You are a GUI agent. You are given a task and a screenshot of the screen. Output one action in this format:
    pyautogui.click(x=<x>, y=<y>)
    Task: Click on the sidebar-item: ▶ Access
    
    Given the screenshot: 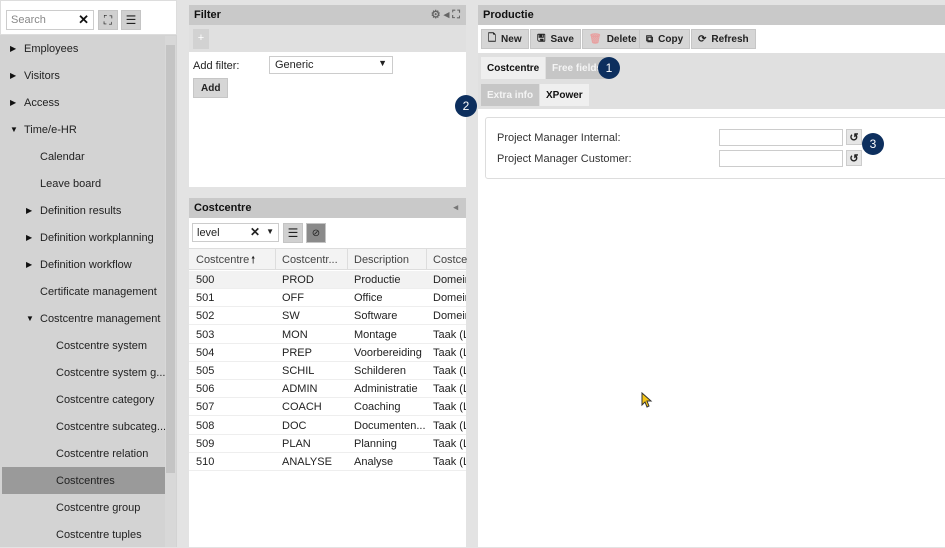 What is the action you would take?
    pyautogui.click(x=83, y=102)
    